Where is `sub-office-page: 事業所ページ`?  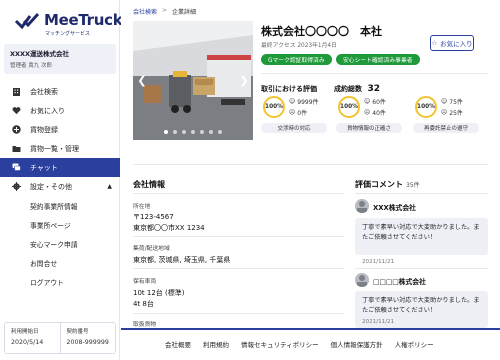 sub-office-page: 事業所ページ is located at coordinates (60, 224).